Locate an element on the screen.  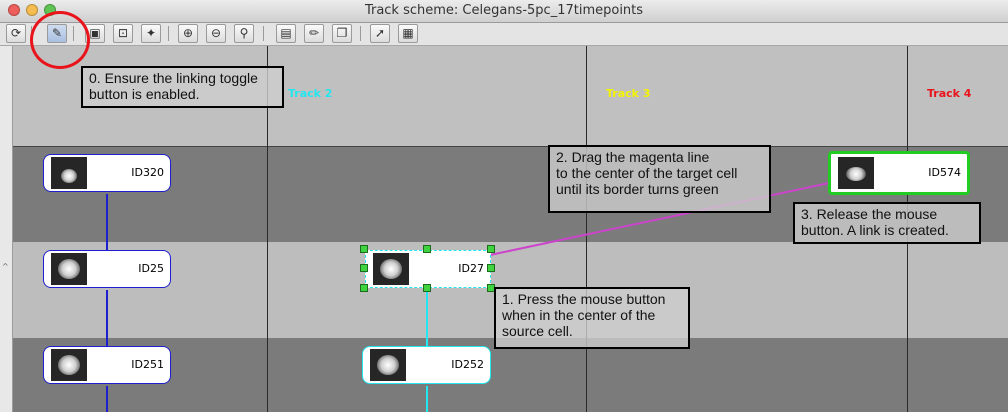
title-bar: Track scheme: Celegans-5pc_17timepoints is located at coordinates (504, 11).